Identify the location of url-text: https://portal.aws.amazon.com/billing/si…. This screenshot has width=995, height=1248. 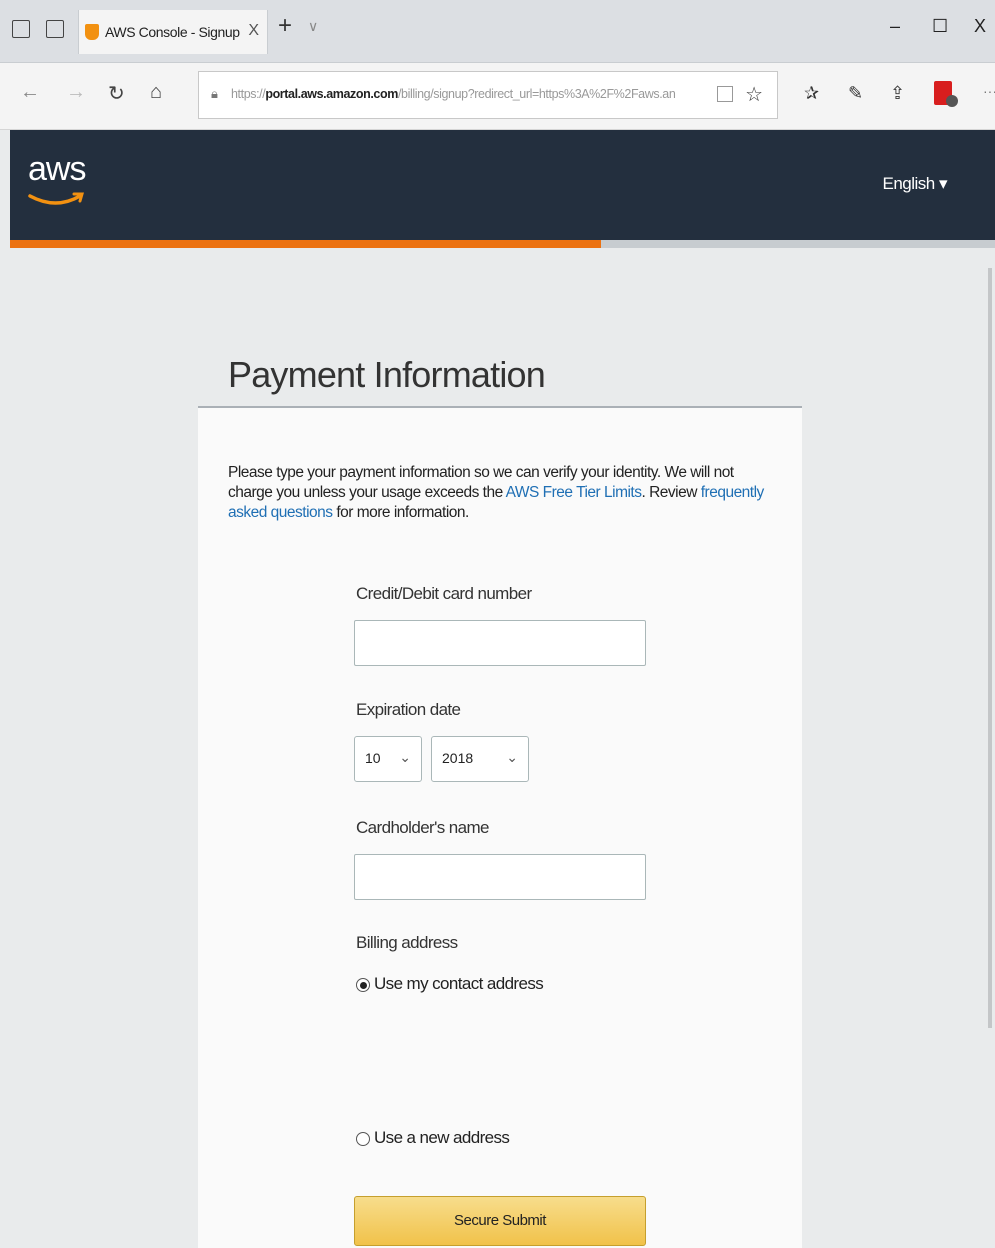
(453, 94).